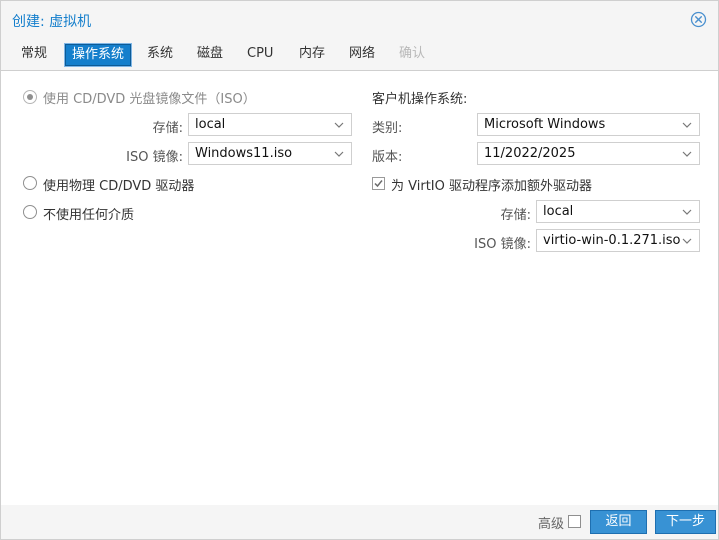  I want to click on dialog-footer: 高级 返回 下一步, so click(359, 522).